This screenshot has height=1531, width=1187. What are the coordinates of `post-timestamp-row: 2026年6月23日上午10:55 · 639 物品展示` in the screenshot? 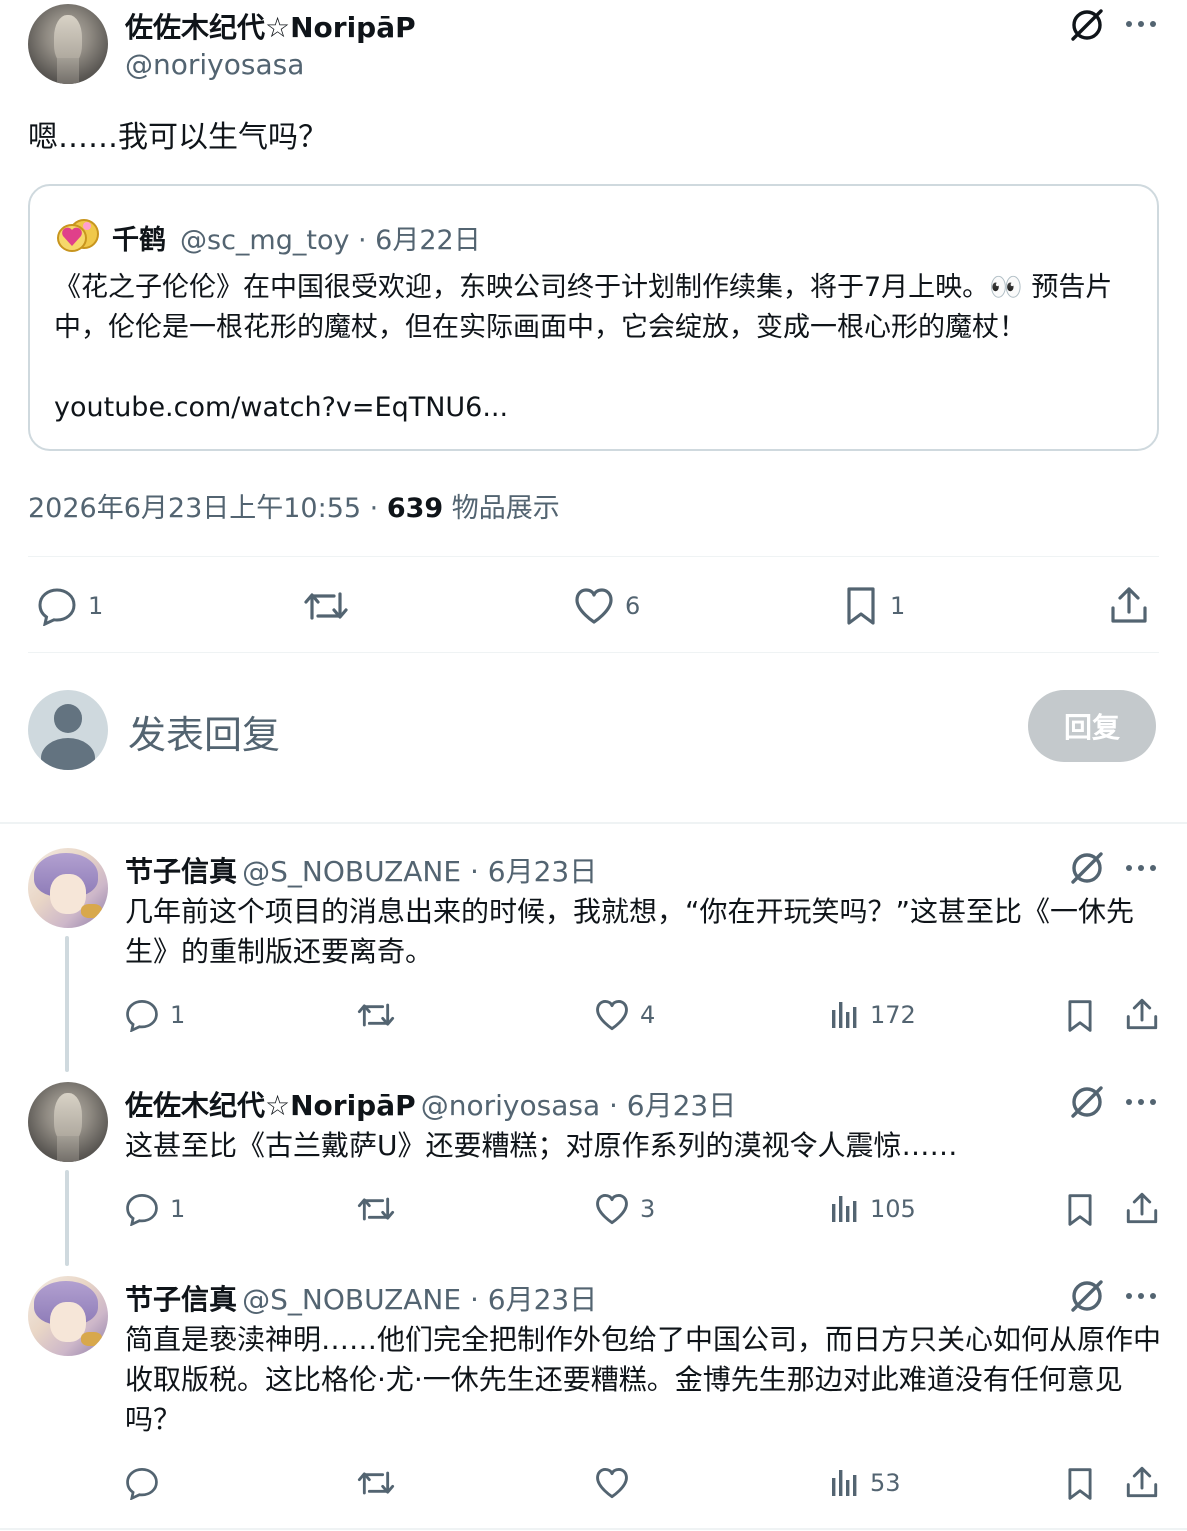 It's located at (294, 505).